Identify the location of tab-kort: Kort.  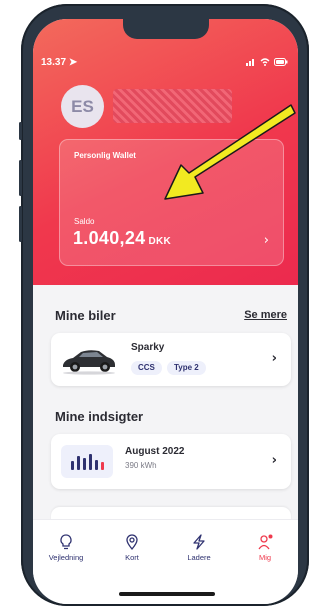
(132, 548).